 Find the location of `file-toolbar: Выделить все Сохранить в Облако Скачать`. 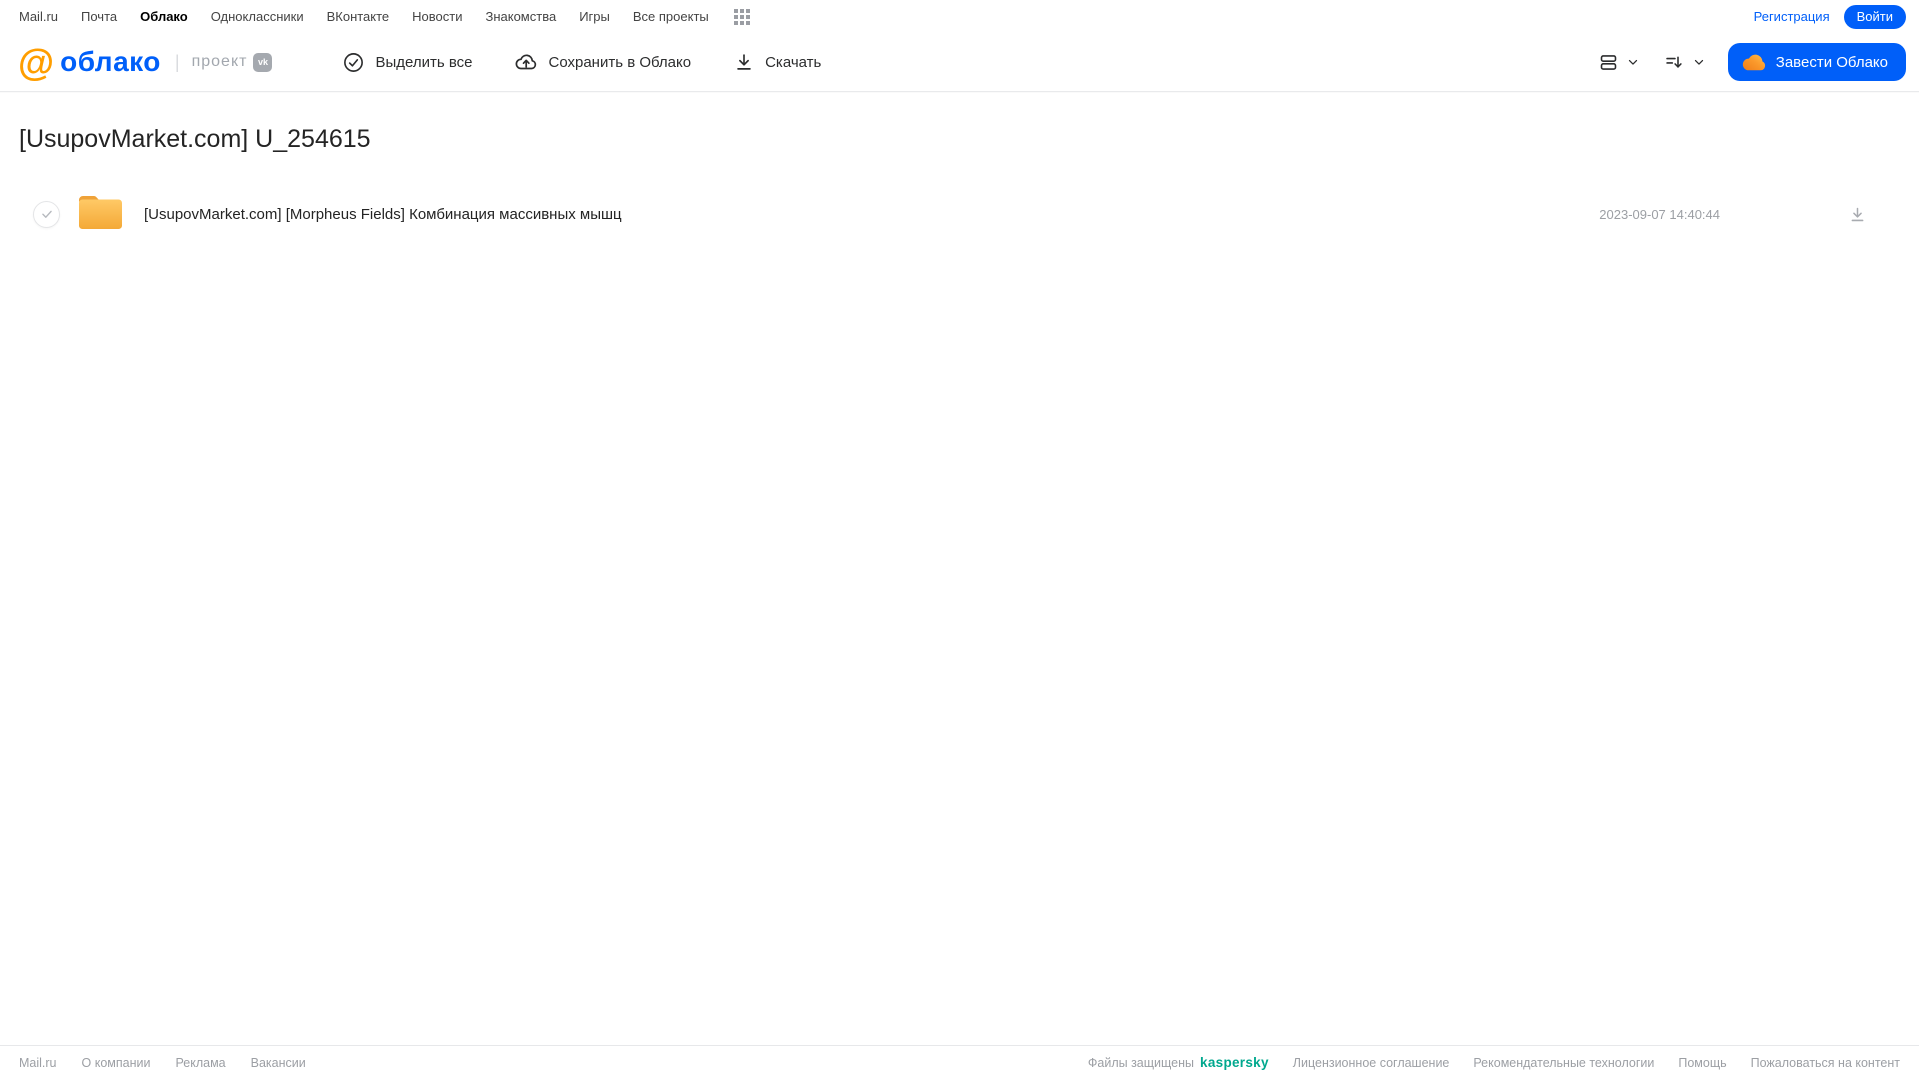

file-toolbar: Выделить все Сохранить в Облако Скачать is located at coordinates (581, 62).